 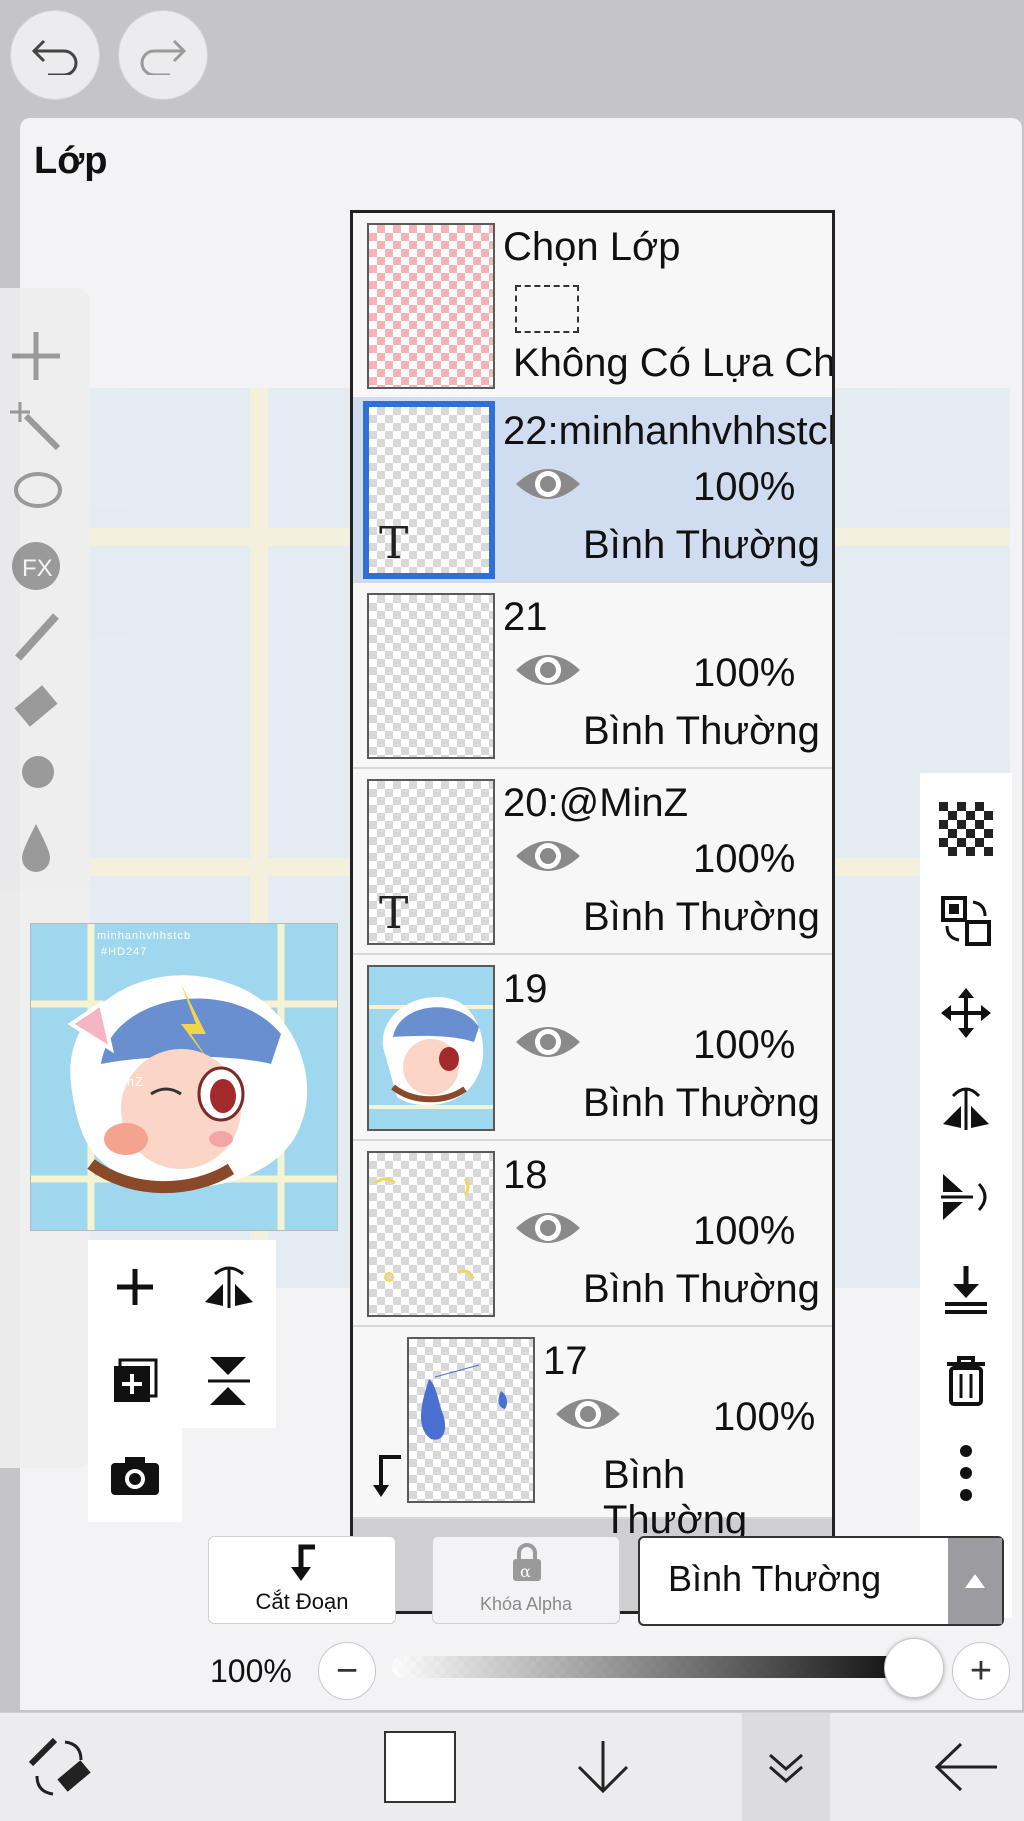 What do you see at coordinates (36, 356) in the screenshot?
I see `move-tool-icon` at bounding box center [36, 356].